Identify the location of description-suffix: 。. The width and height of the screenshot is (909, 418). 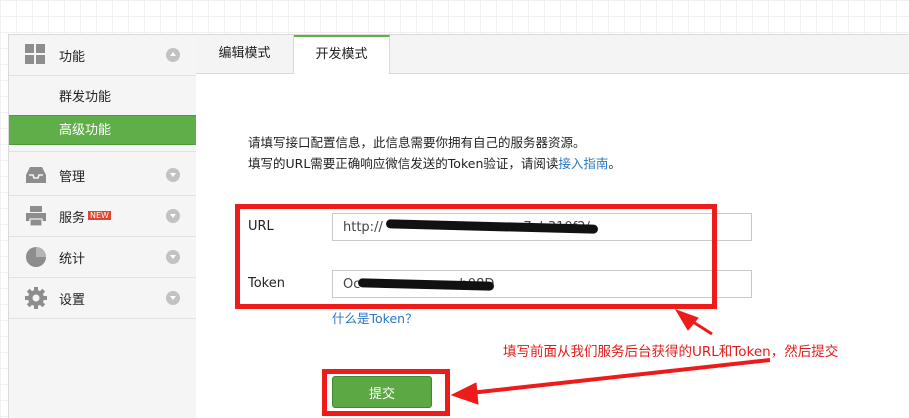
(614, 163).